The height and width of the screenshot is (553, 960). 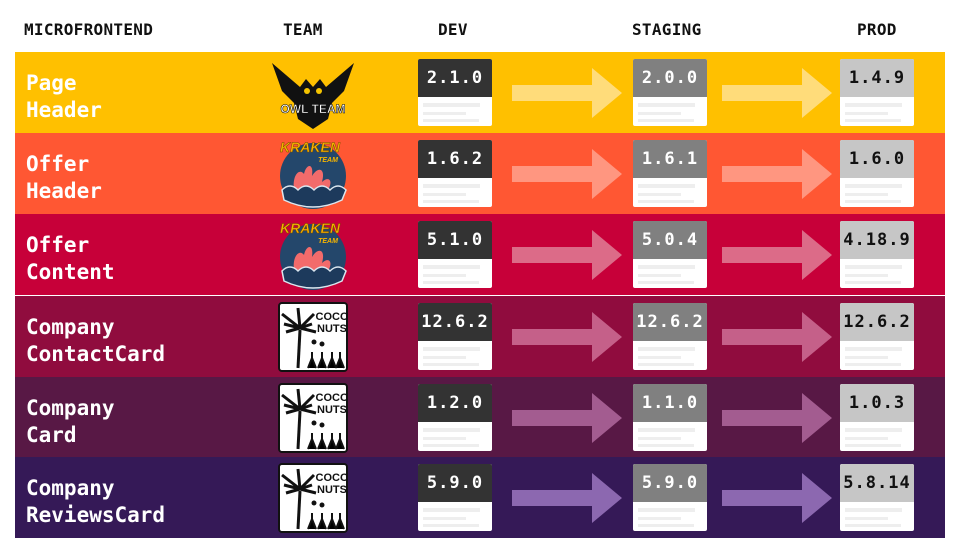 I want to click on dev-version-card: 1.2.0, so click(x=455, y=417).